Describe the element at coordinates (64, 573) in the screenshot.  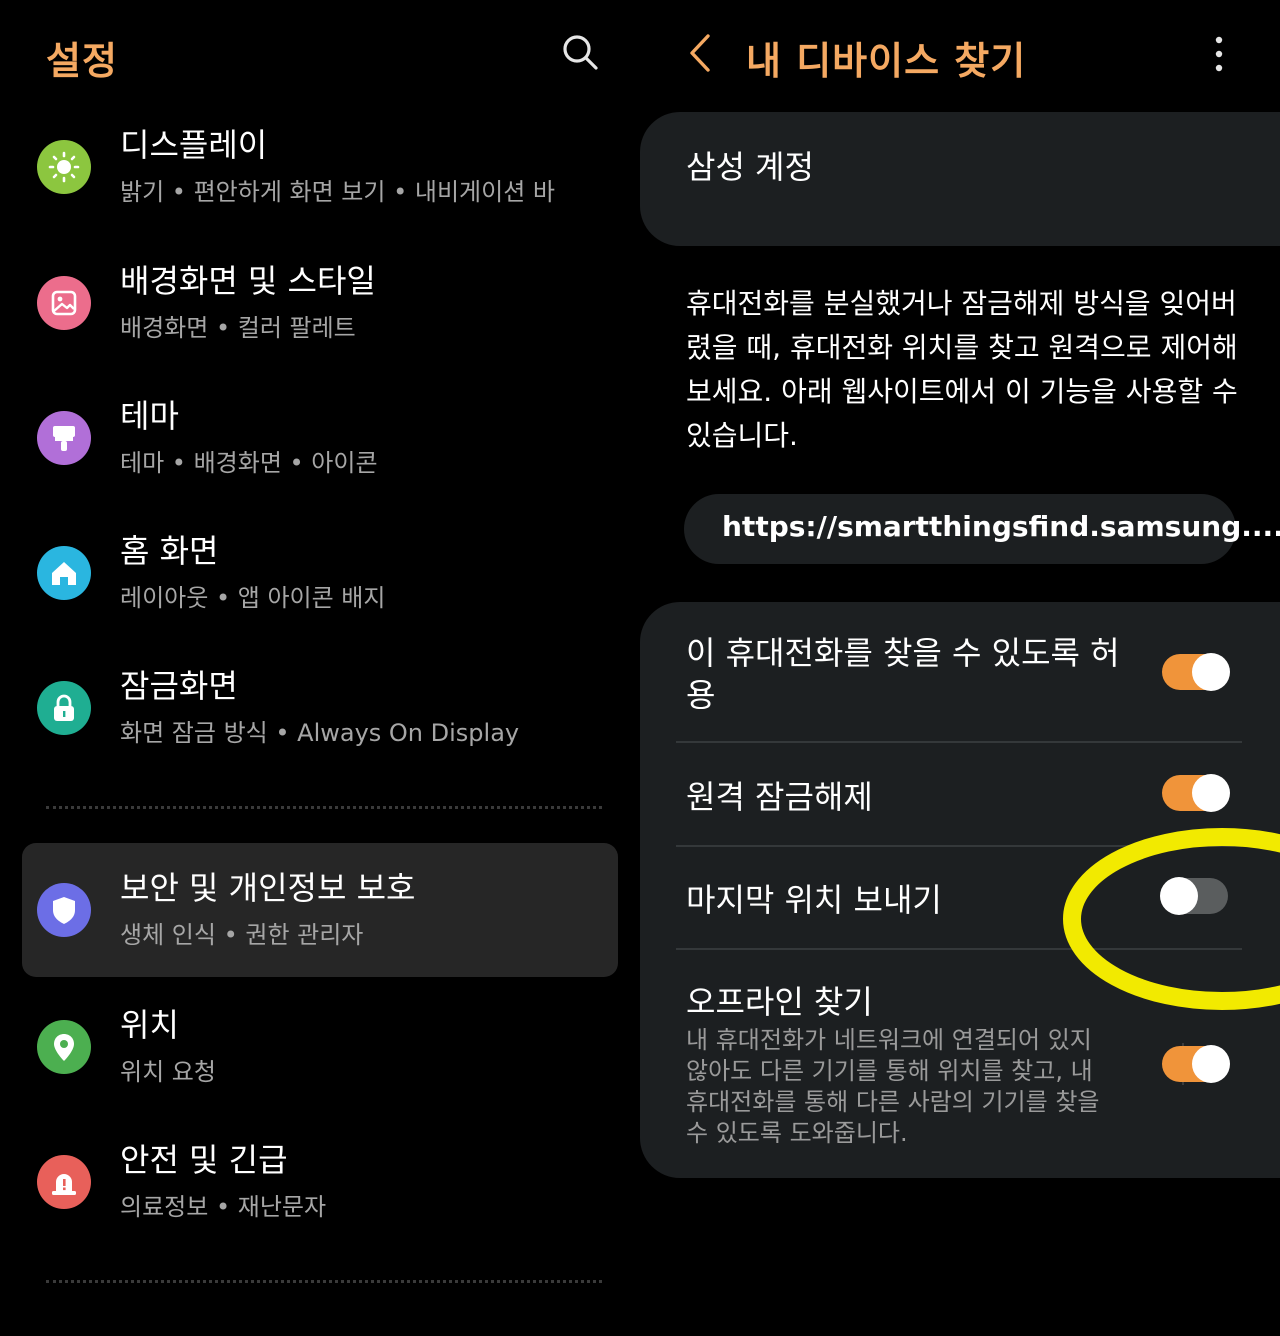
I see `home-icon` at that location.